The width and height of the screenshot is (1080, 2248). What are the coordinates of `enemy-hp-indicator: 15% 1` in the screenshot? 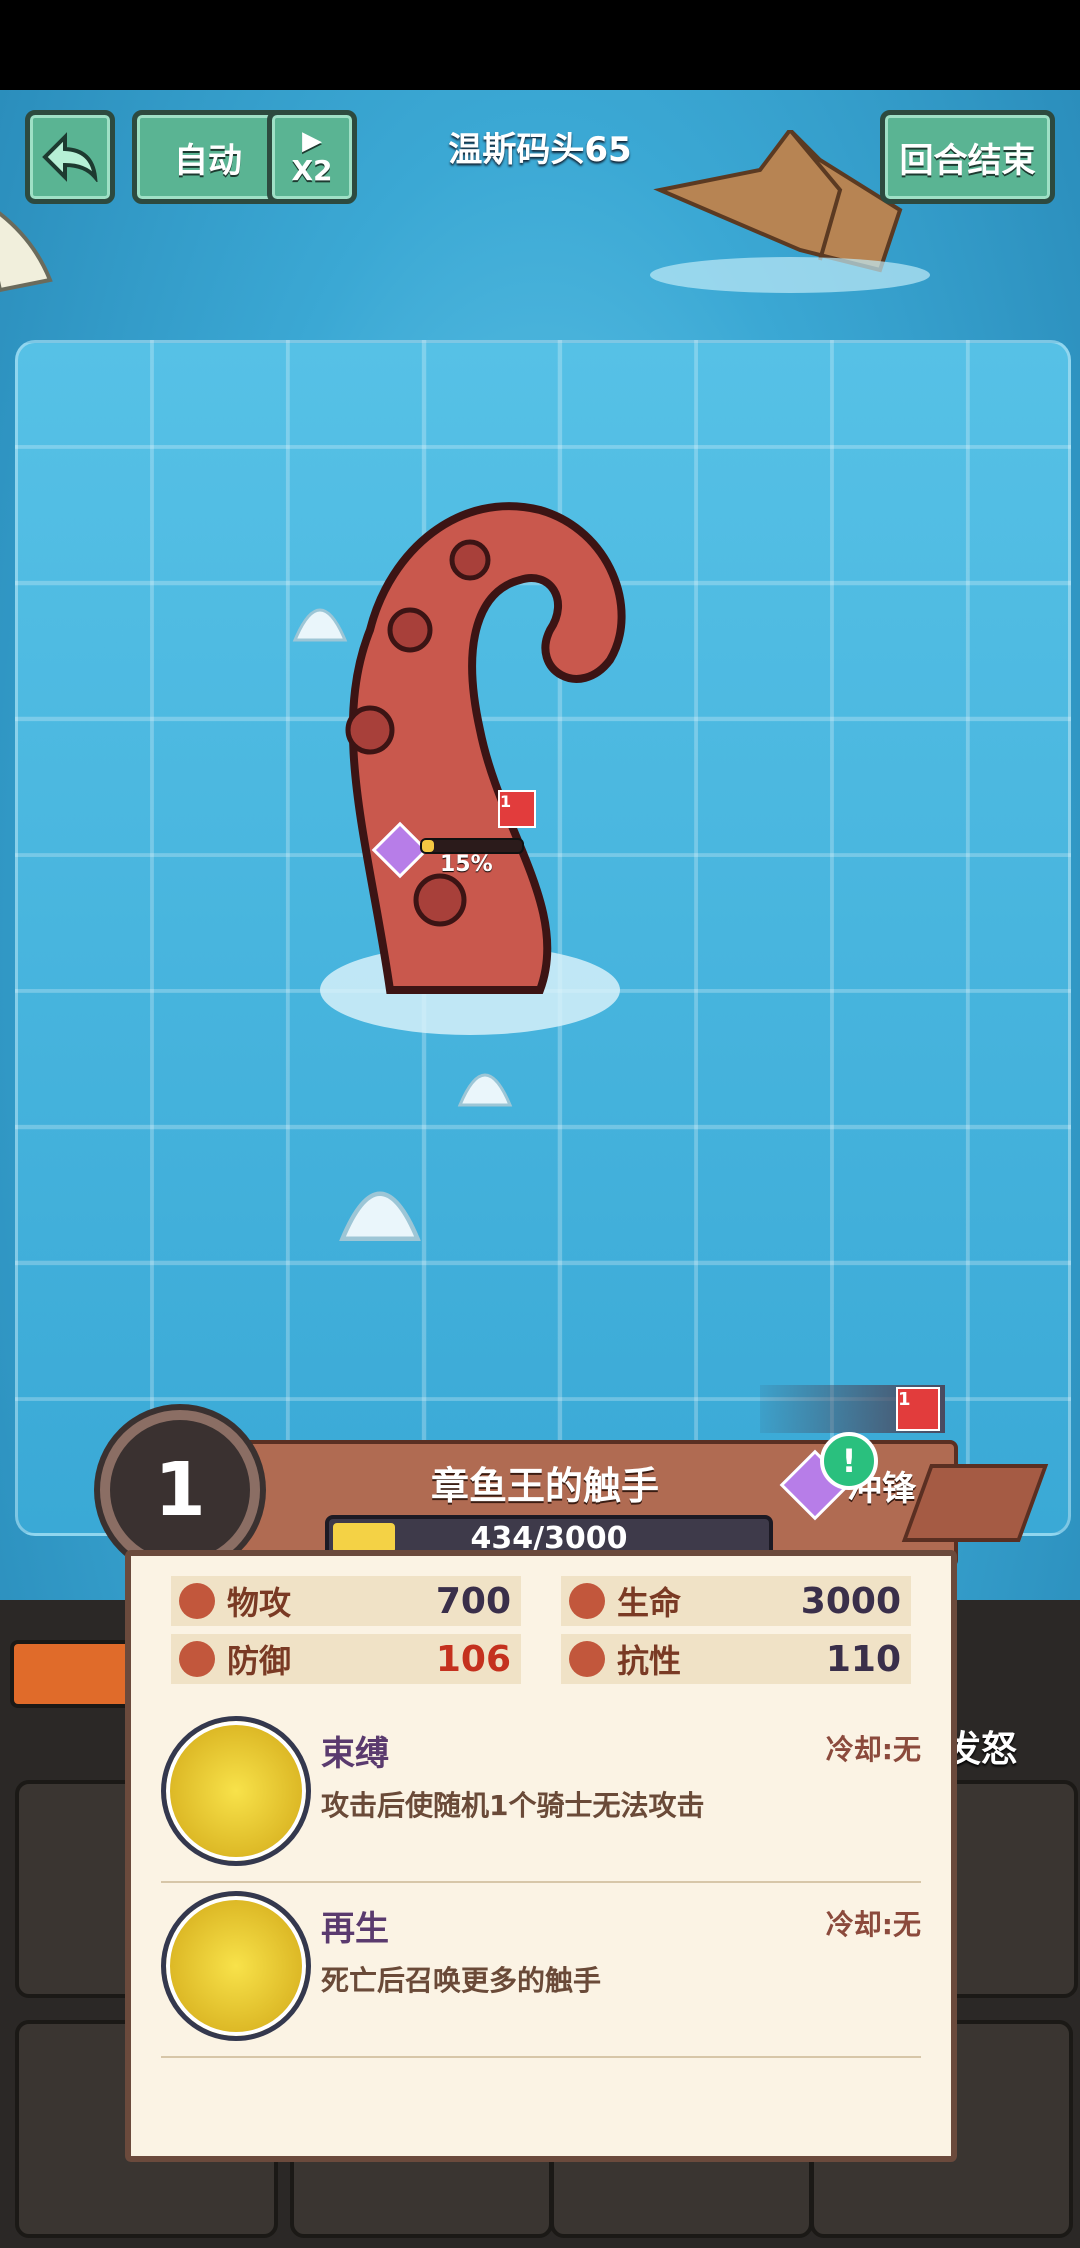 It's located at (453, 835).